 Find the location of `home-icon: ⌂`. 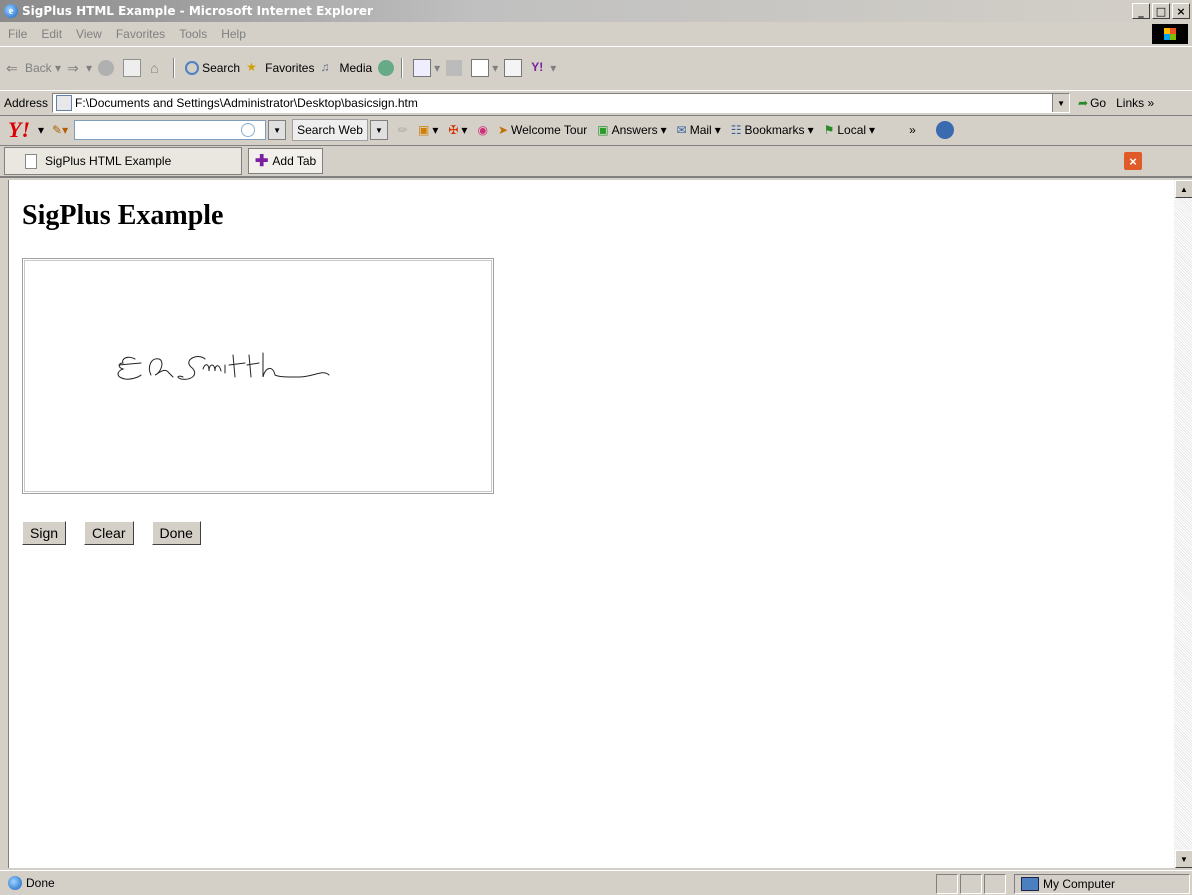

home-icon: ⌂ is located at coordinates (154, 68).